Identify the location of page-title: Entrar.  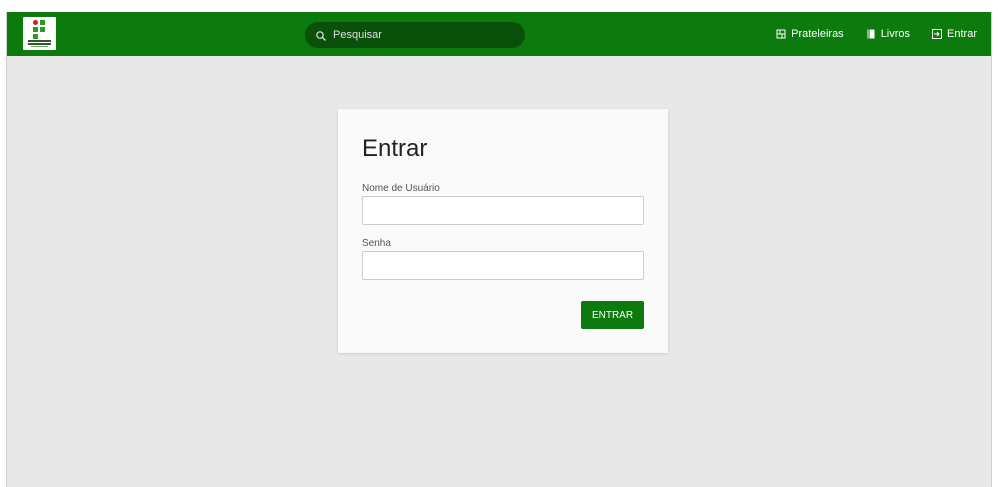
(395, 148).